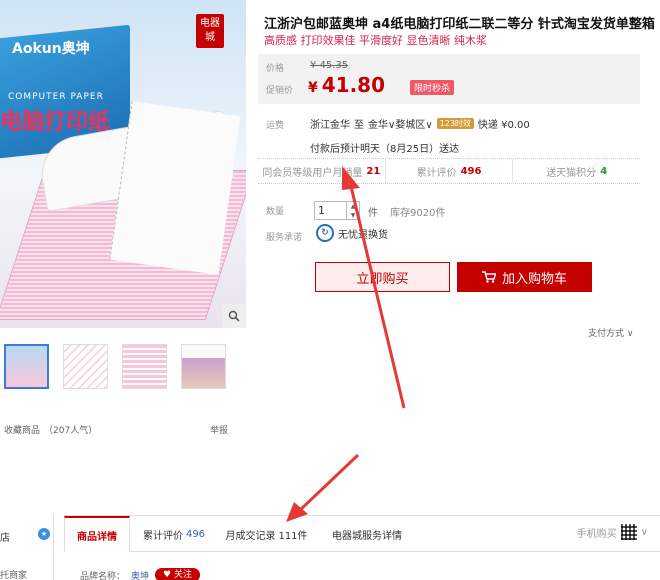  Describe the element at coordinates (97, 537) in the screenshot. I see `tab-label: 商品详情` at that location.